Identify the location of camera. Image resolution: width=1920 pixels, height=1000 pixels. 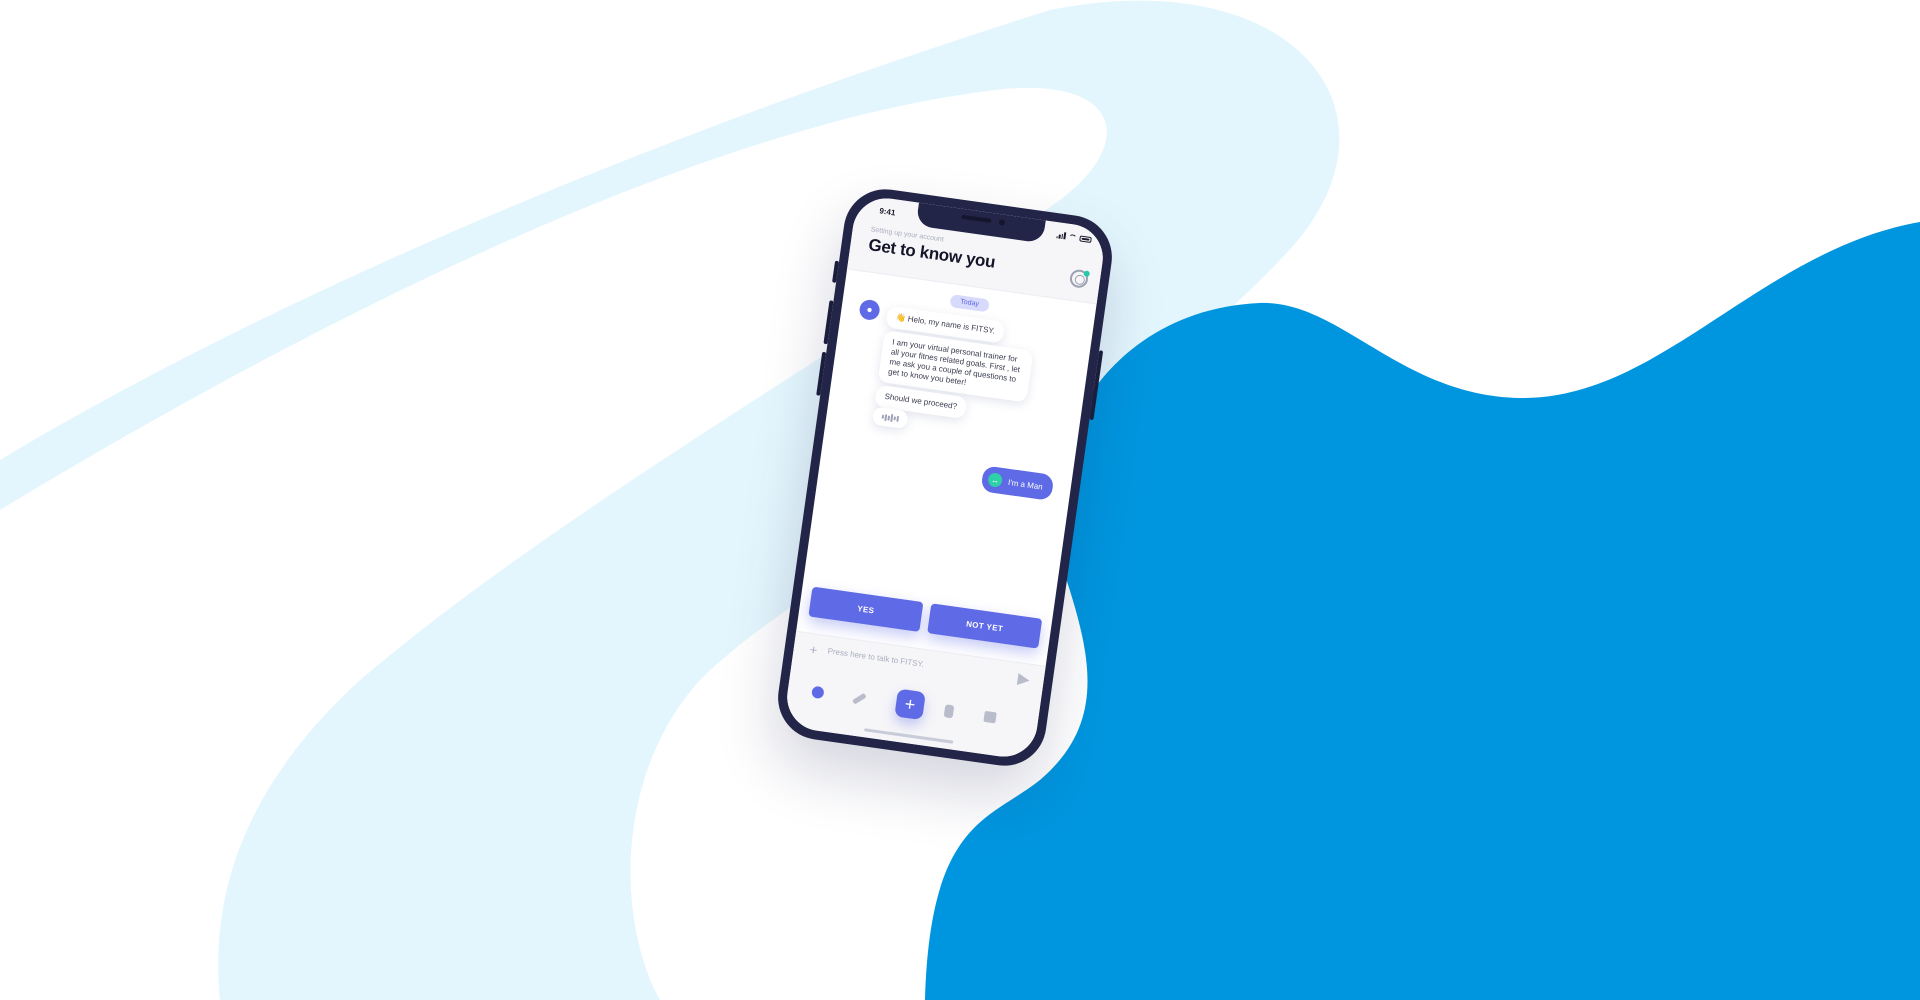
(1002, 222).